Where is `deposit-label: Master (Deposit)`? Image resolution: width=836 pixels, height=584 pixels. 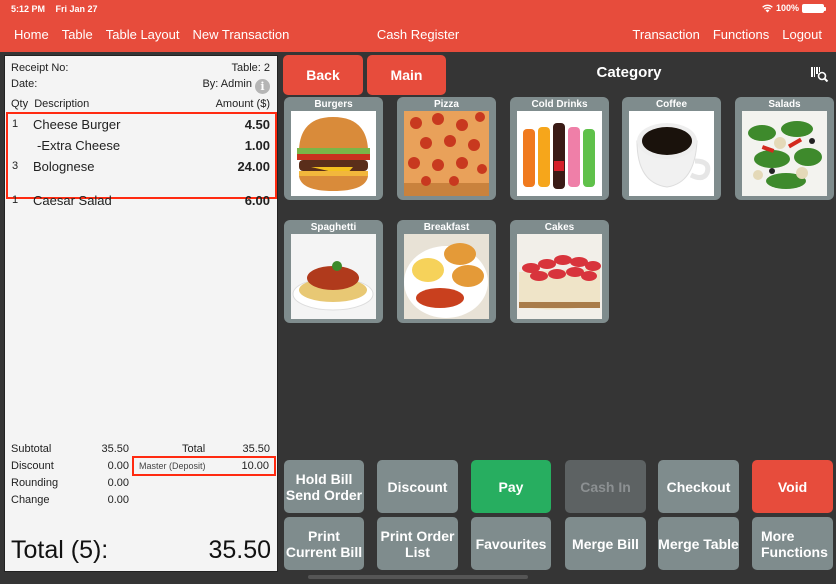
deposit-label: Master (Deposit) is located at coordinates (172, 466).